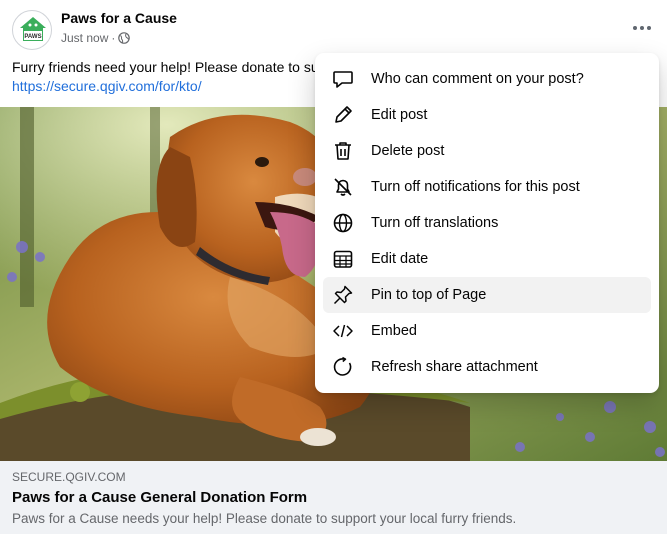  I want to click on page-name: Paws for a Cause, so click(119, 18).